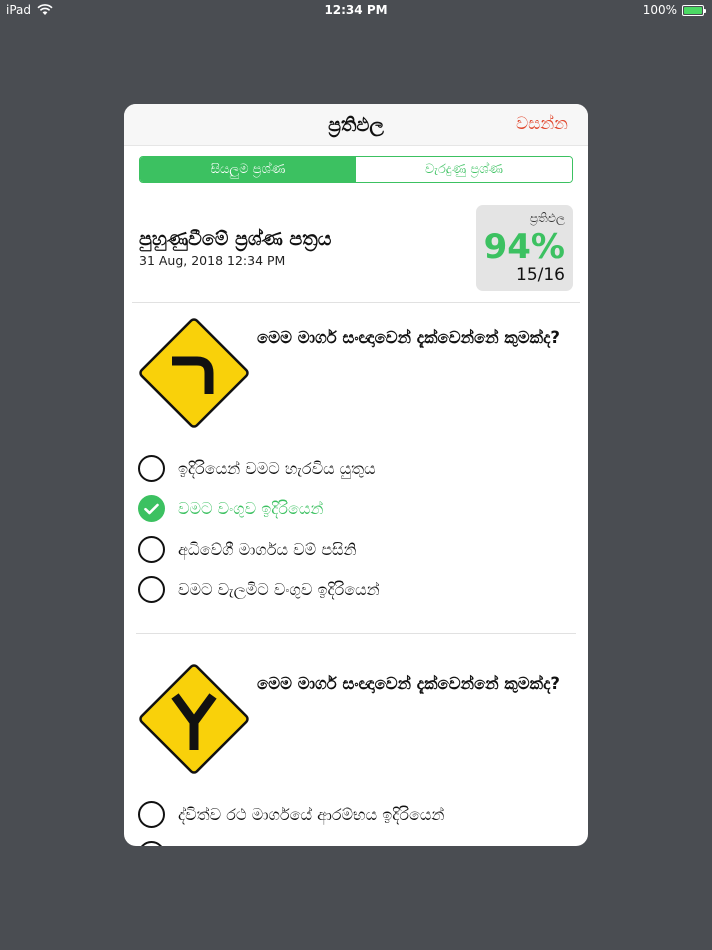 Image resolution: width=712 pixels, height=950 pixels. I want to click on tab-wrong-questions: වැරදුණු ප්‍රශ්ණ, so click(464, 169).